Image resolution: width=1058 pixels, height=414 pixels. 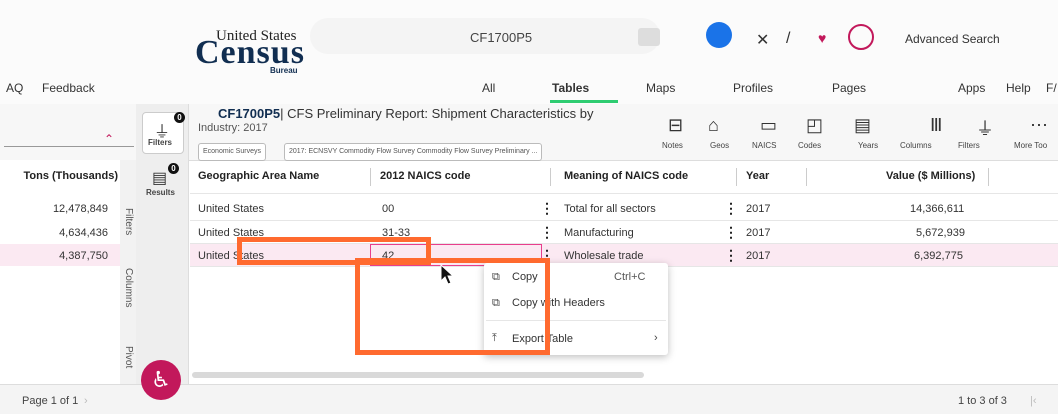 I want to click on tab-pages: Pages, so click(x=849, y=88).